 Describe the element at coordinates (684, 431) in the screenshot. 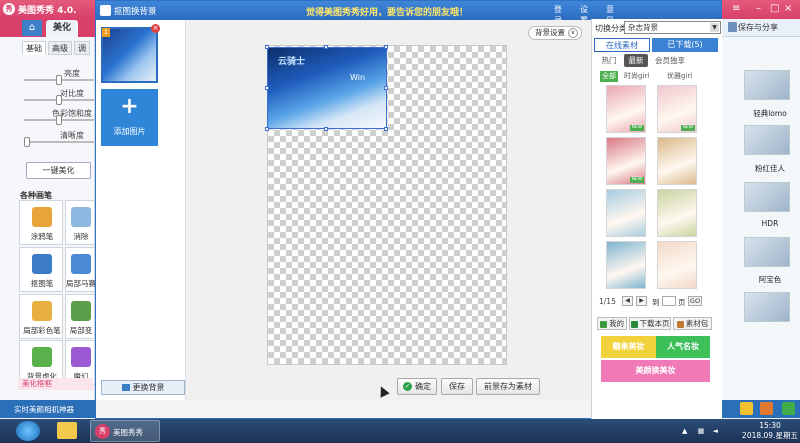

I see `tray-arrow-icon: ▲` at that location.